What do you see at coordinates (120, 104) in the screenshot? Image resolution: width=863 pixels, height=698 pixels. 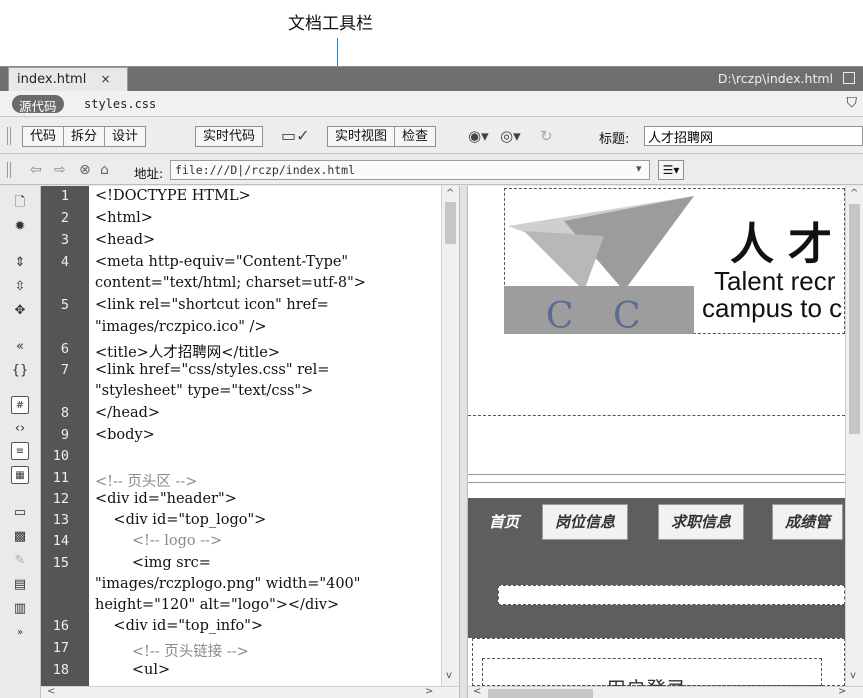 I see `related-file-styles: styles.css` at bounding box center [120, 104].